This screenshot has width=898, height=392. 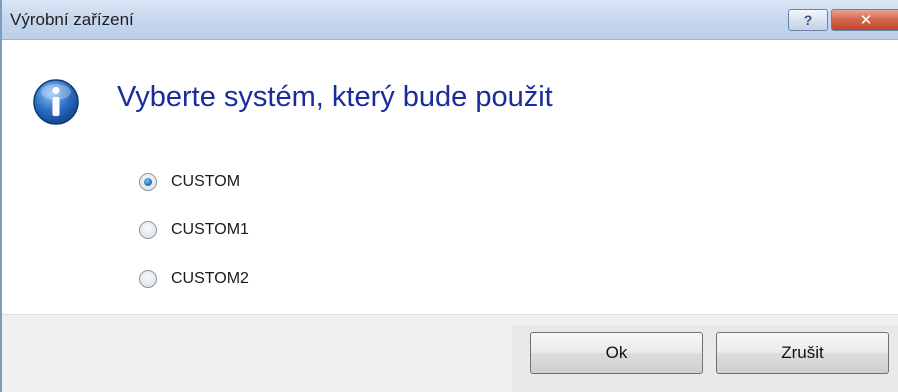 I want to click on info-icon, so click(x=56, y=102).